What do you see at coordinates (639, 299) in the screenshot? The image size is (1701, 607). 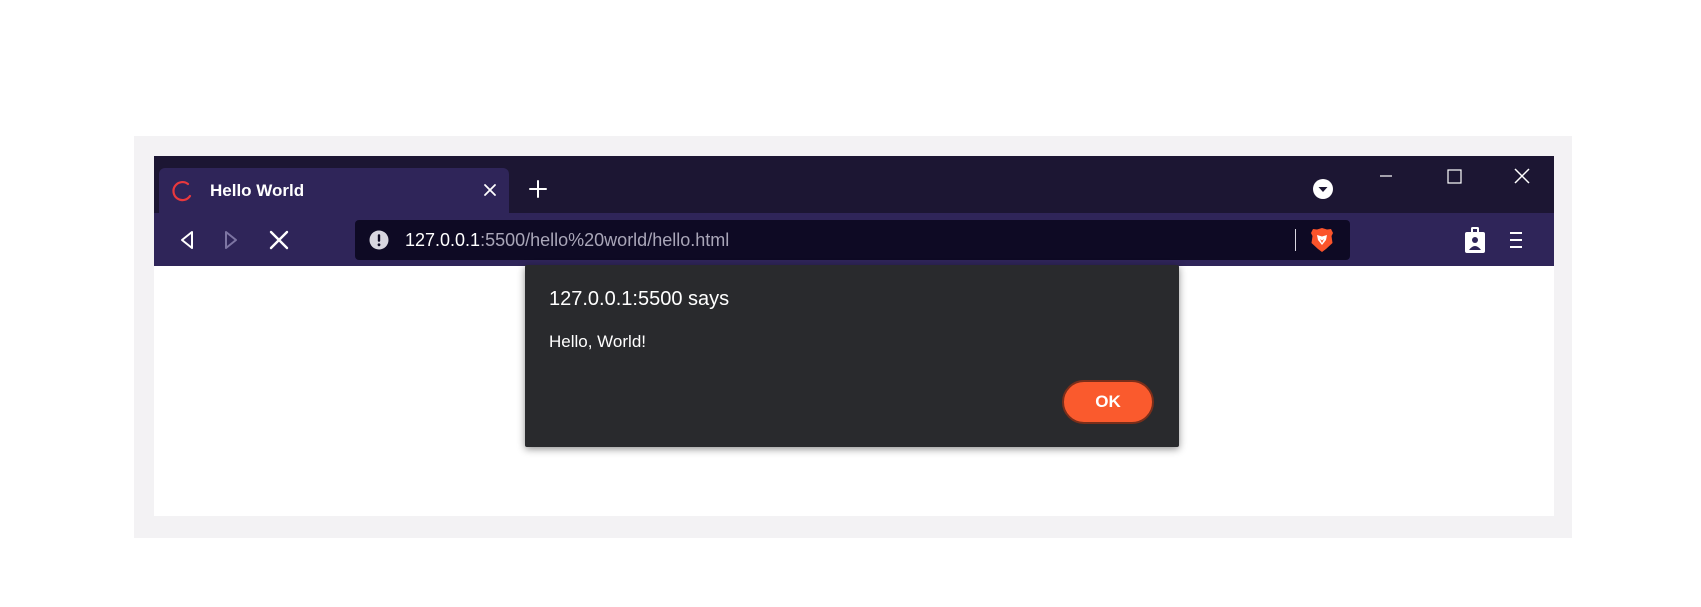 I see `dialog-title: 127.0.0.1:5500 says` at bounding box center [639, 299].